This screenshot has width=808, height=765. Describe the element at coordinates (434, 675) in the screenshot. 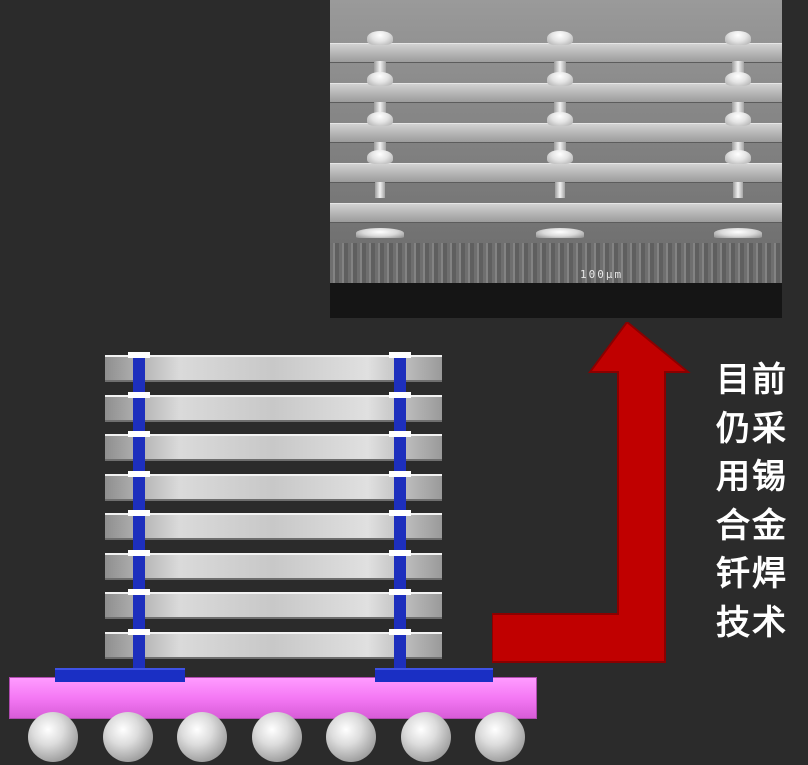

I see `bond-pad-right` at that location.